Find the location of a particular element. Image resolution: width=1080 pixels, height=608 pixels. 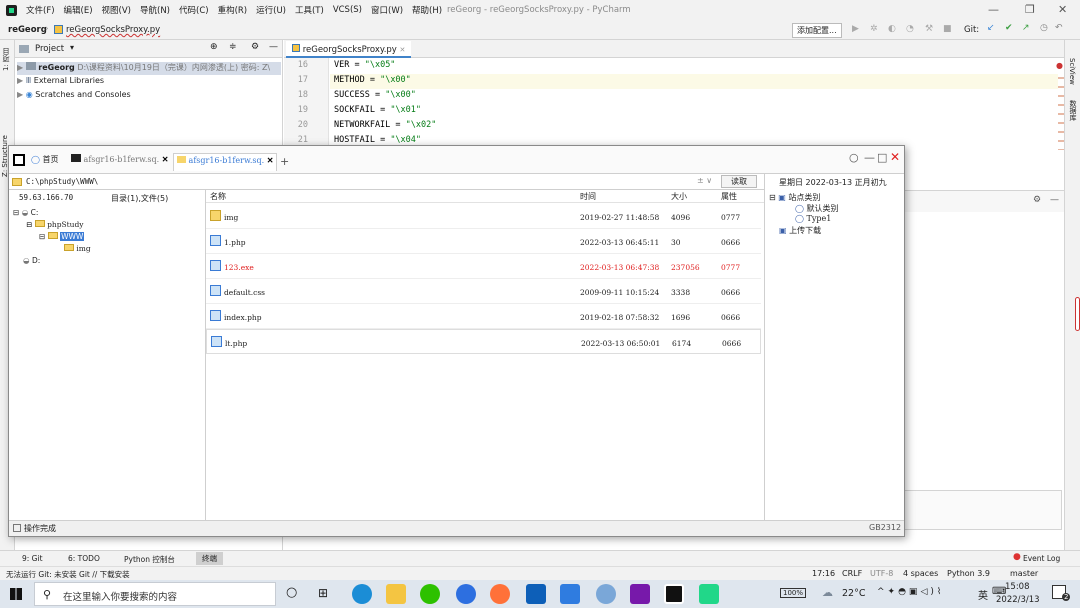

task-view-icon: ⊞ is located at coordinates (323, 593).